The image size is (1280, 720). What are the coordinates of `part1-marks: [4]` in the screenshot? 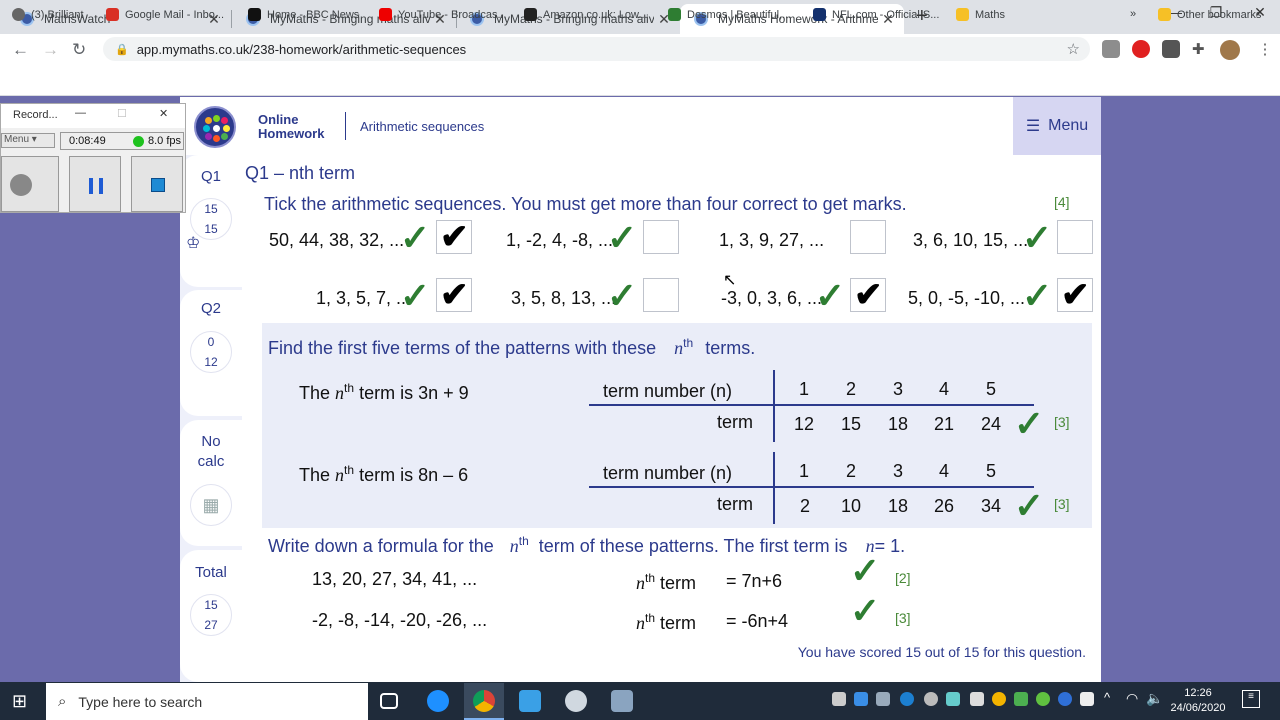 It's located at (1062, 202).